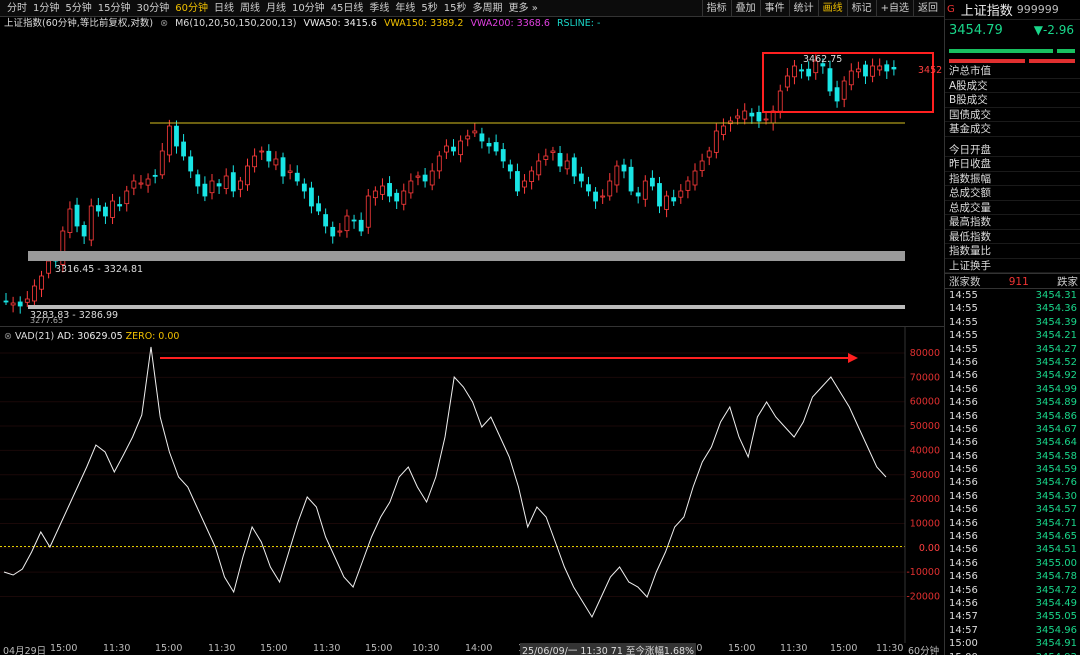  What do you see at coordinates (1012, 266) in the screenshot?
I see `menu-item: 上证换手` at bounding box center [1012, 266].